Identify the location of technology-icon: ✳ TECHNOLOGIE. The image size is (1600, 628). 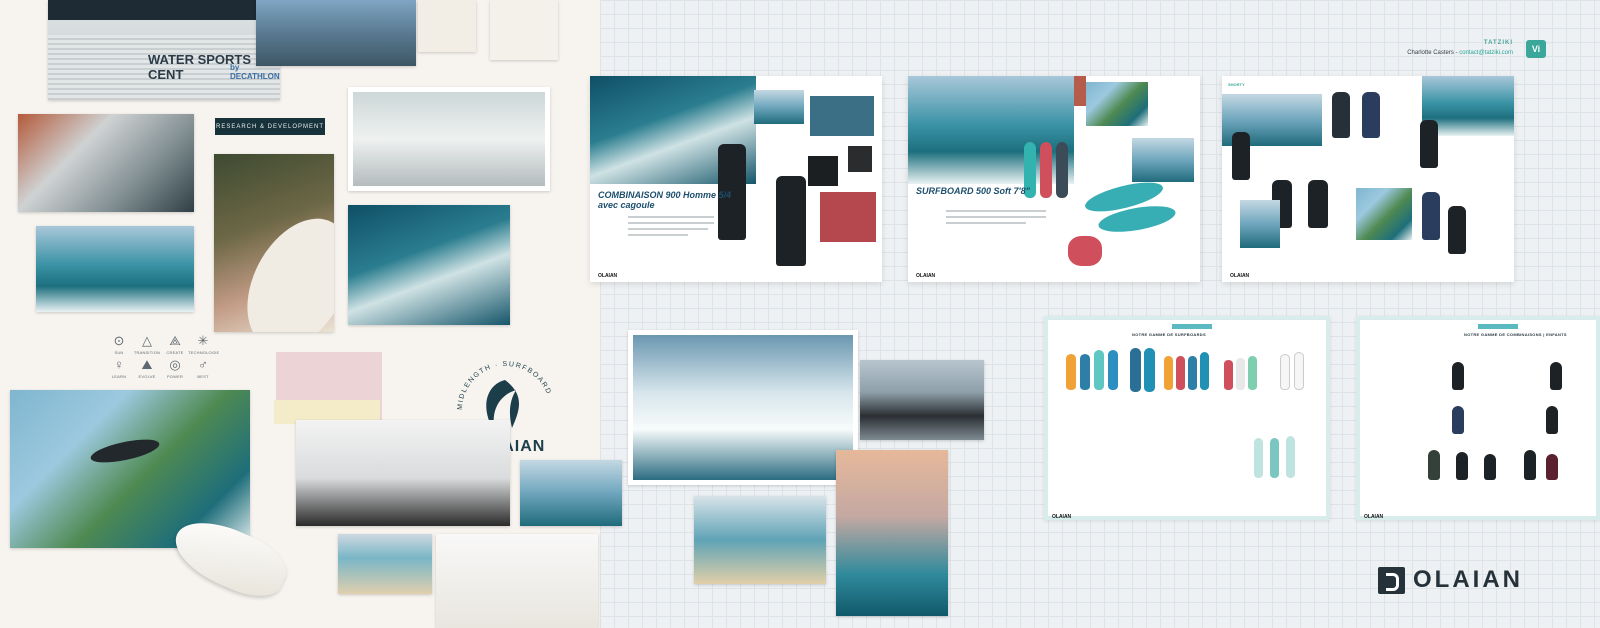
(204, 344).